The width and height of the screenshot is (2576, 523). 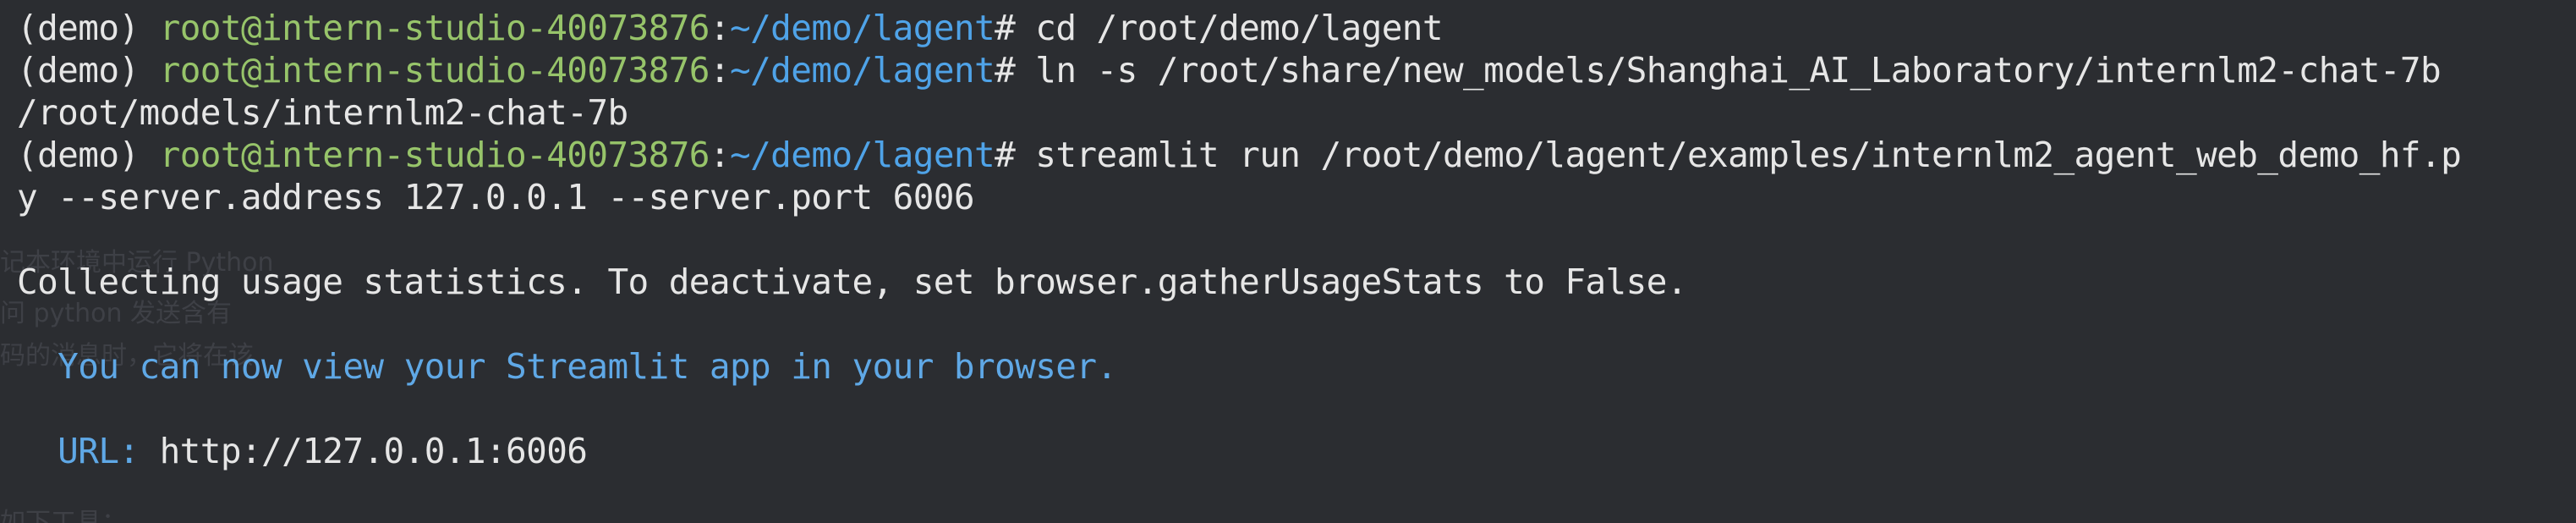 What do you see at coordinates (322, 112) in the screenshot?
I see `output-line: /root/models/internlm2-chat-7b` at bounding box center [322, 112].